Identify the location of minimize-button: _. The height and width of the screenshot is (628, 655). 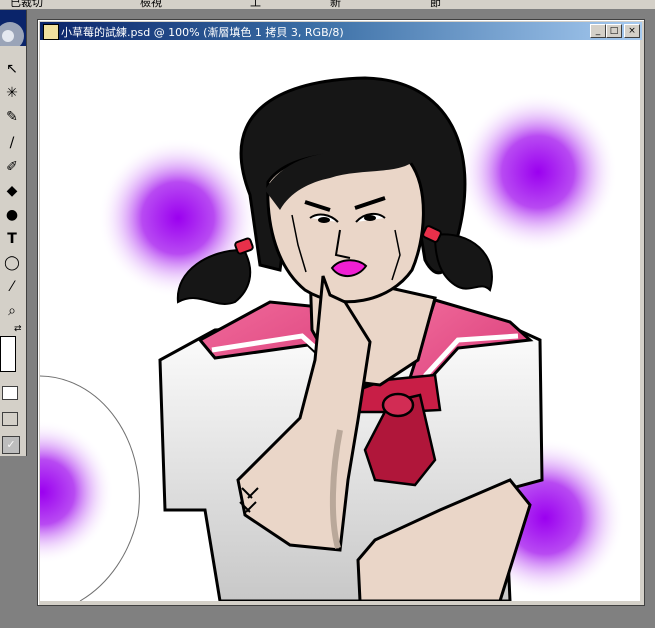
(598, 31).